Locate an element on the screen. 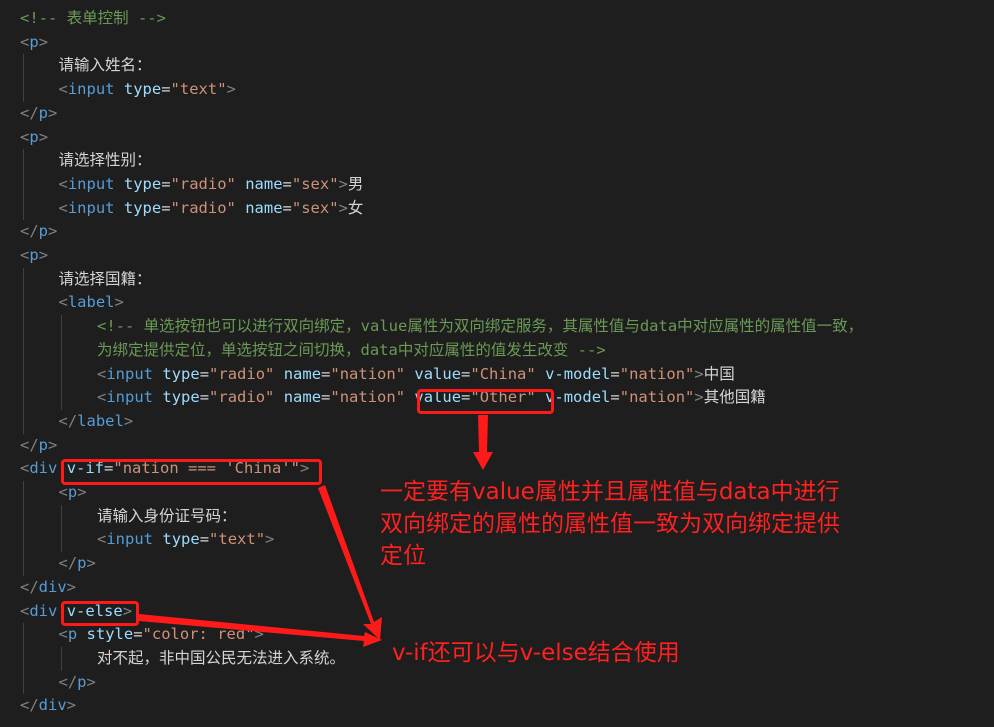  annotation-value-line: 定位 is located at coordinates (403, 556).